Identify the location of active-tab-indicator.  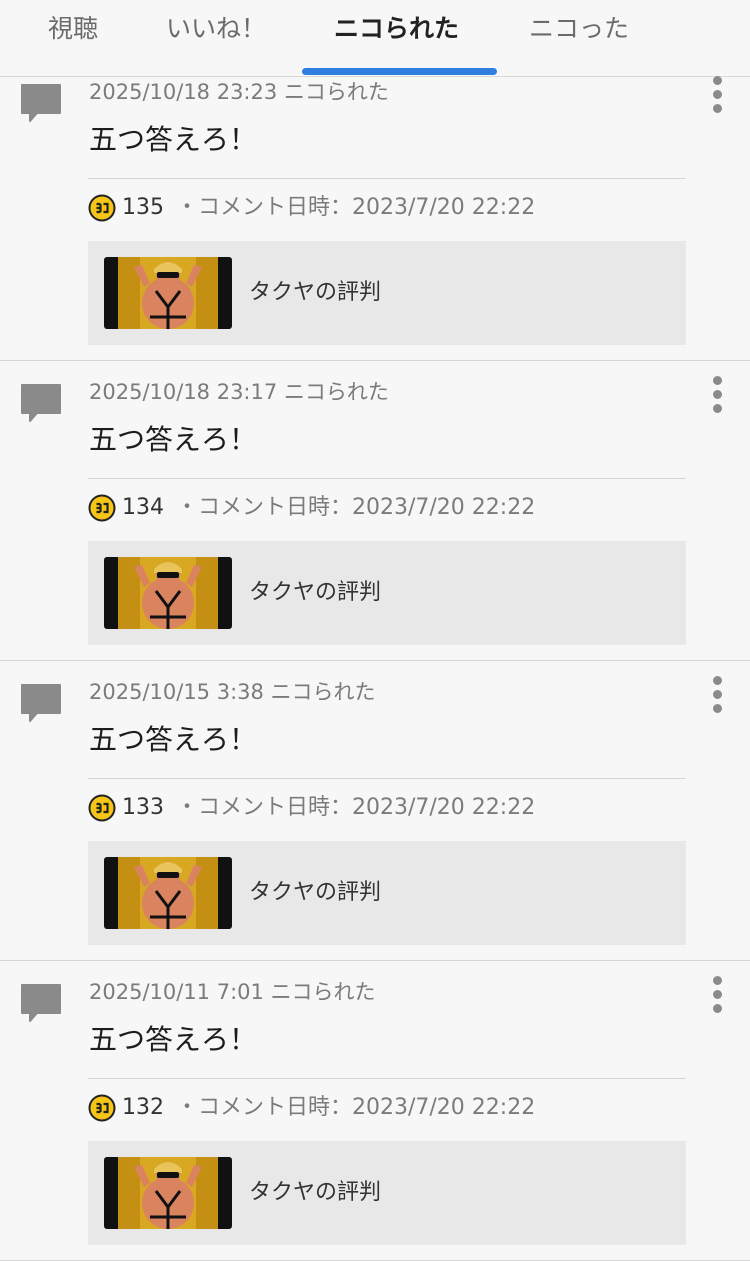
(399, 71).